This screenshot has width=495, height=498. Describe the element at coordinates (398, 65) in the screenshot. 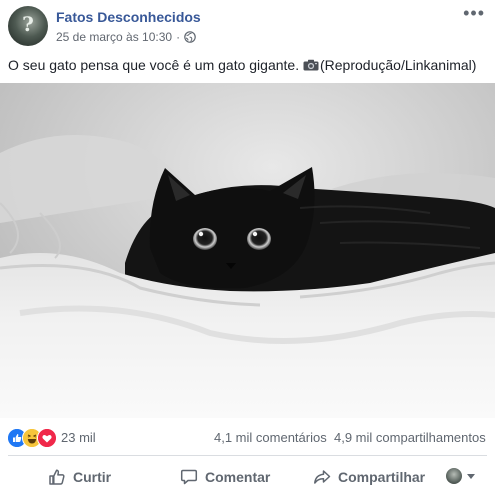

I see `caption-credit: (Reprodução/Linkanimal)` at that location.